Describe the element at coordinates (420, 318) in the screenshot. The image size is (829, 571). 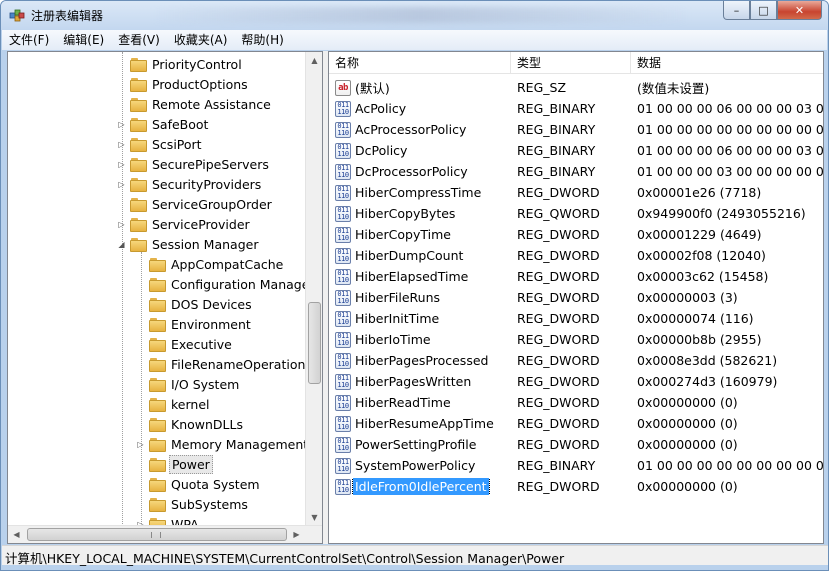
I see `value-name-cell: 011110010 HiberInitTime` at that location.